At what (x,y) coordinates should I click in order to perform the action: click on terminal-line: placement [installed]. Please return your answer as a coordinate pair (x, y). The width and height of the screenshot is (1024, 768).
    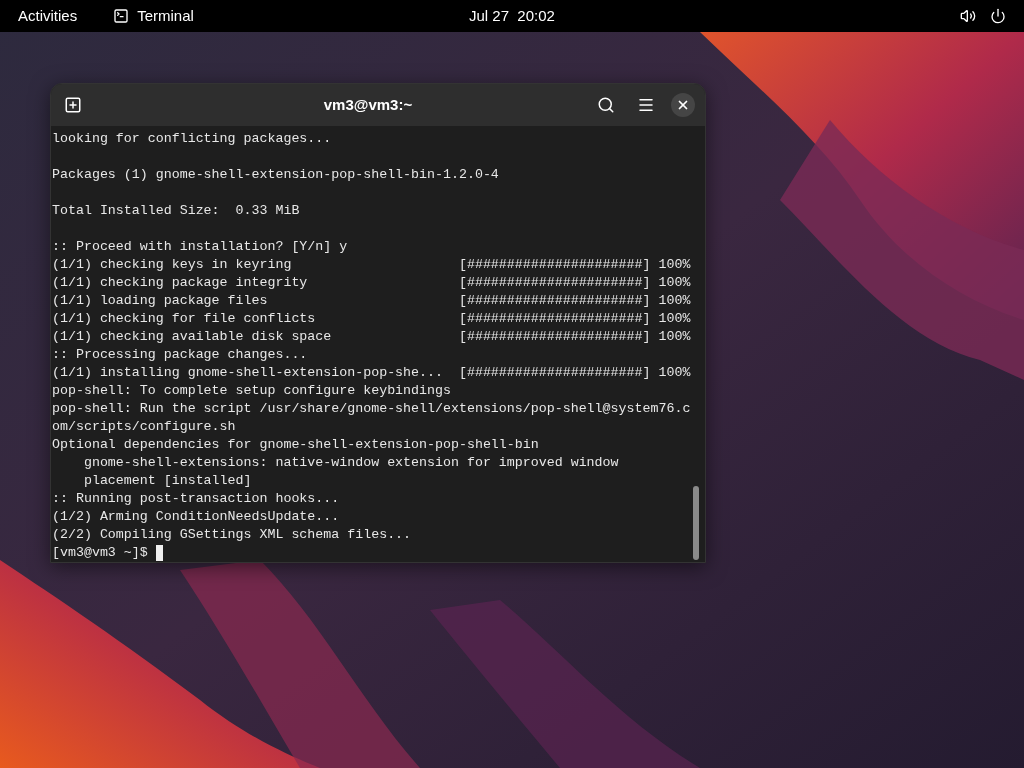
    Looking at the image, I should click on (167, 481).